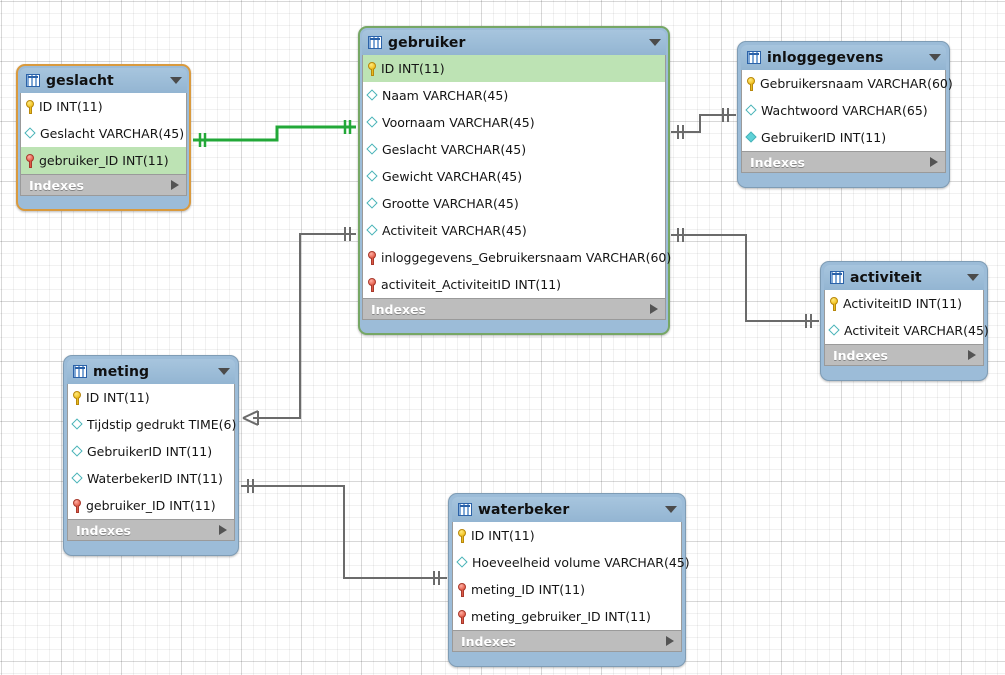  I want to click on table-title: inloggegevens, so click(825, 57).